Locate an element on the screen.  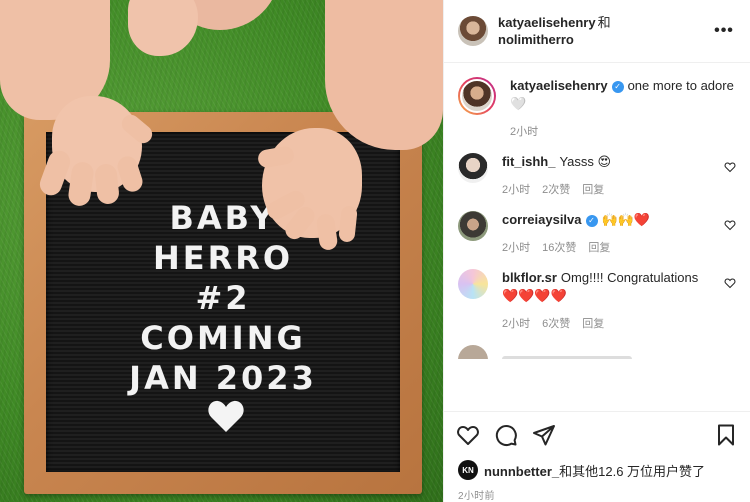
comment-text-block: correiaysilva ✓ 🙌🙌❤️ is located at coordinates (608, 220).